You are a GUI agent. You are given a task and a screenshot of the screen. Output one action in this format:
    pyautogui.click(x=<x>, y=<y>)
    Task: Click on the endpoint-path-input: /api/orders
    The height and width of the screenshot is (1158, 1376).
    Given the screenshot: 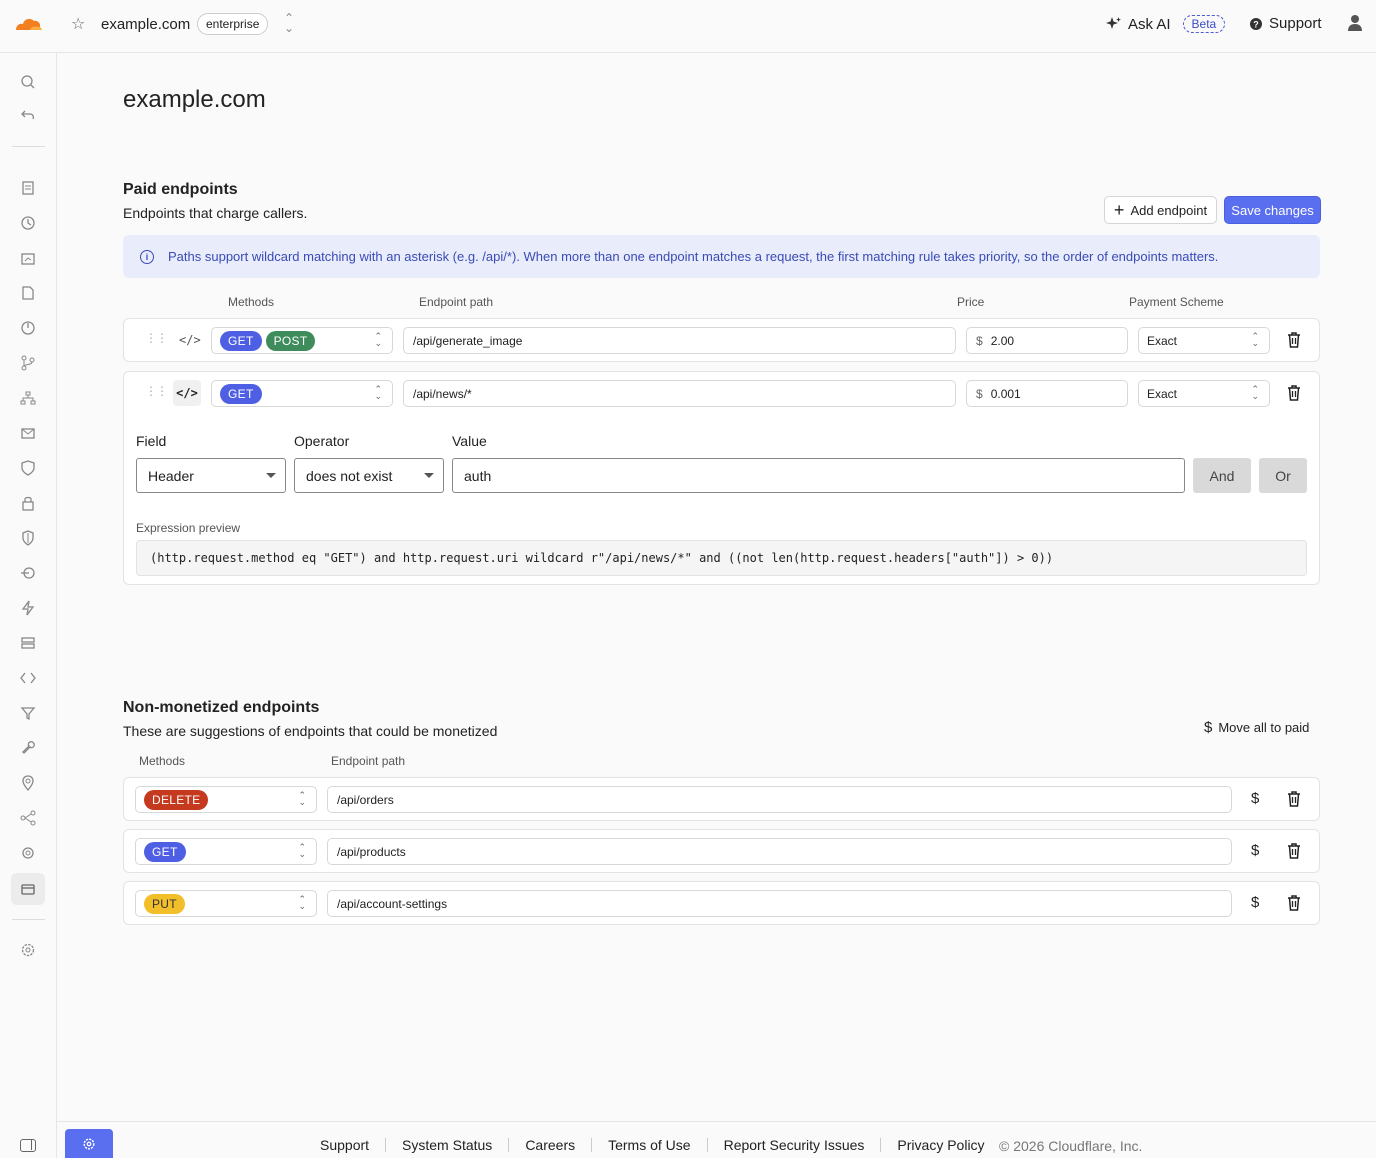 What is the action you would take?
    pyautogui.click(x=779, y=799)
    